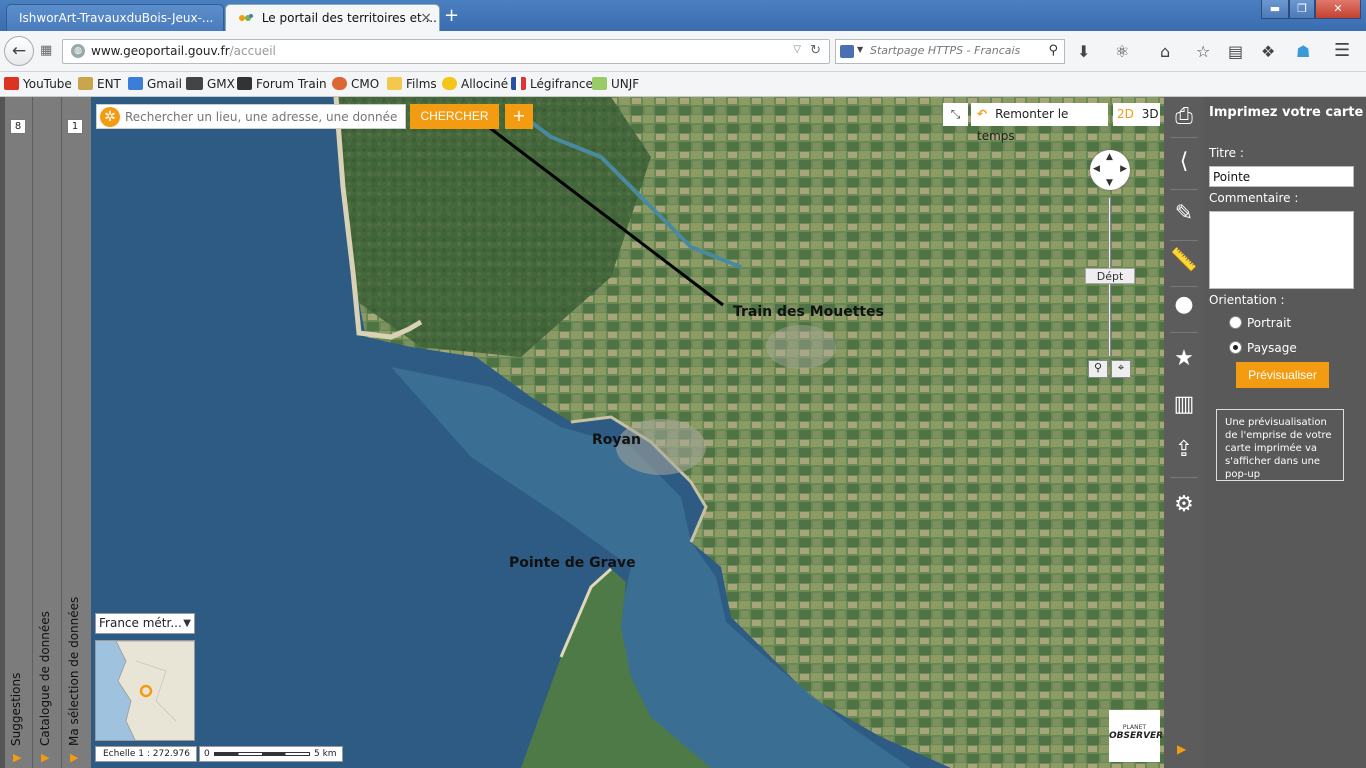  Describe the element at coordinates (1235, 347) in the screenshot. I see `paysage-radio` at that location.